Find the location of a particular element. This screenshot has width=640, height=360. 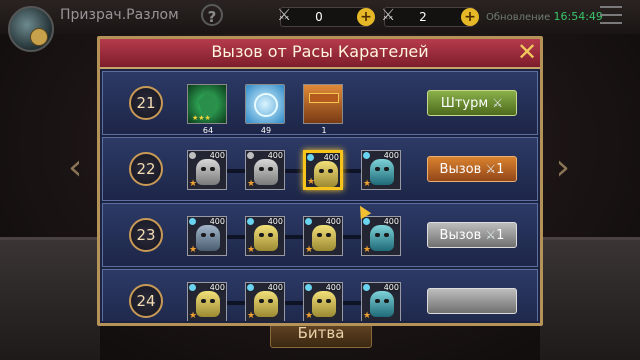

reward-count: 64 is located at coordinates (208, 130).